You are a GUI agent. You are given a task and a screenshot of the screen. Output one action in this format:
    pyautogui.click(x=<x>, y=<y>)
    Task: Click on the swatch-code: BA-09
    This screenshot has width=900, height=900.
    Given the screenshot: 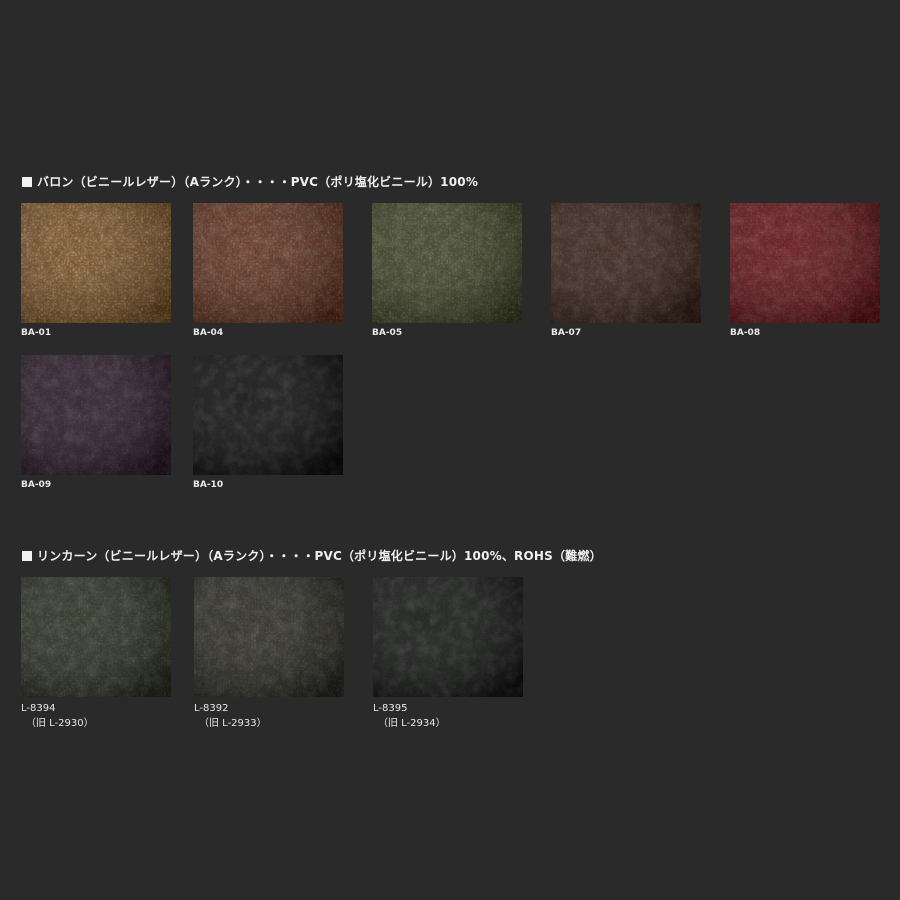 What is the action you would take?
    pyautogui.click(x=36, y=485)
    